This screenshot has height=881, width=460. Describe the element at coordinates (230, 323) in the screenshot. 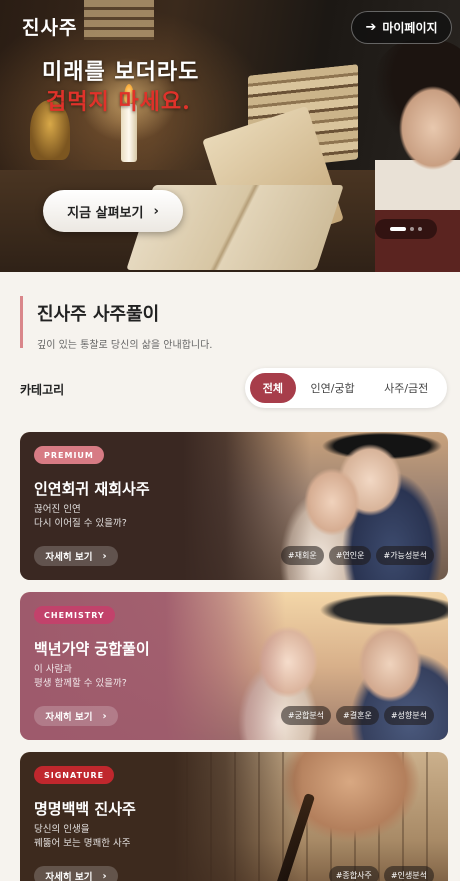

I see `section-header: 진사주 사주풀이 깊이 있는 통찰로 당신의 삶을 안내합니다.` at that location.